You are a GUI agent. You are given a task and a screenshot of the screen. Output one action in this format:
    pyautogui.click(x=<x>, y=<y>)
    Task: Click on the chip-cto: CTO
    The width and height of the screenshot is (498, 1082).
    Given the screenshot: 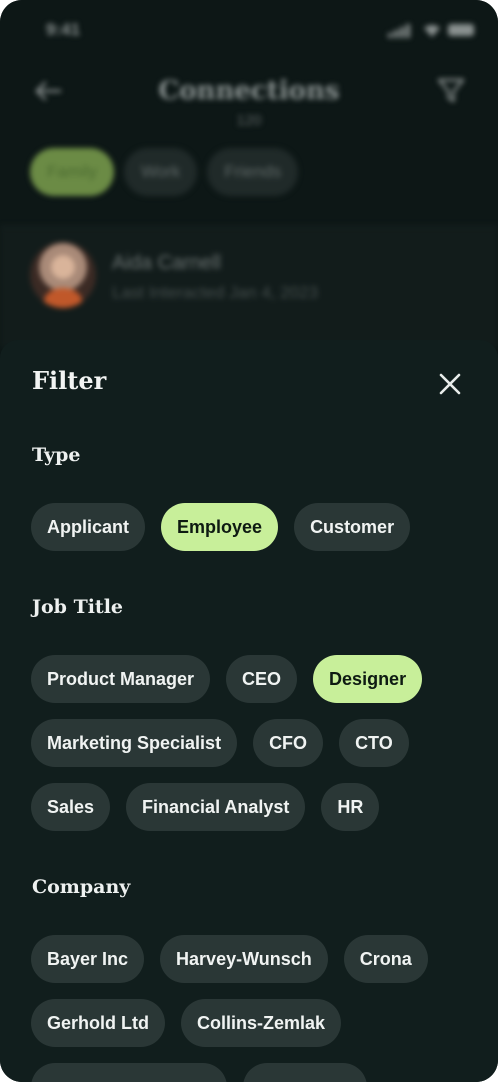 What is the action you would take?
    pyautogui.click(x=374, y=743)
    